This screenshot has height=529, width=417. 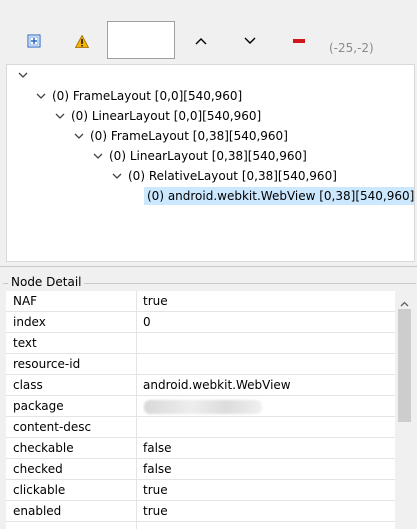 I want to click on table-row: package, so click(x=200, y=406).